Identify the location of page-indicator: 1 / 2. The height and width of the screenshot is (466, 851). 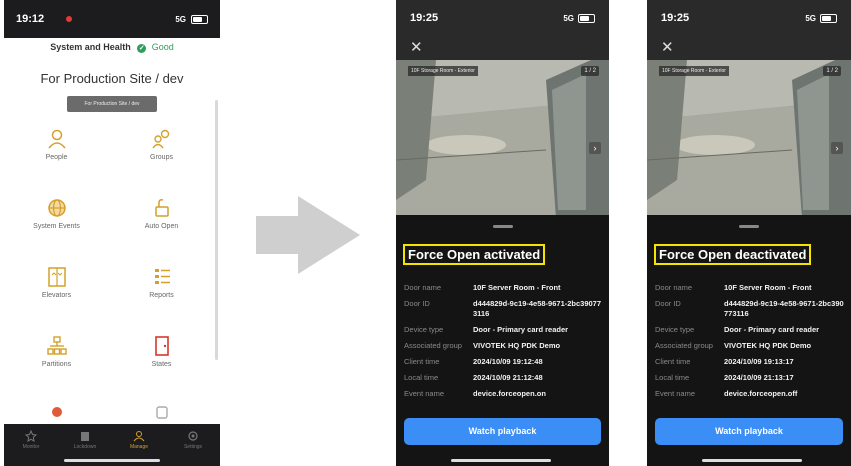
(832, 71).